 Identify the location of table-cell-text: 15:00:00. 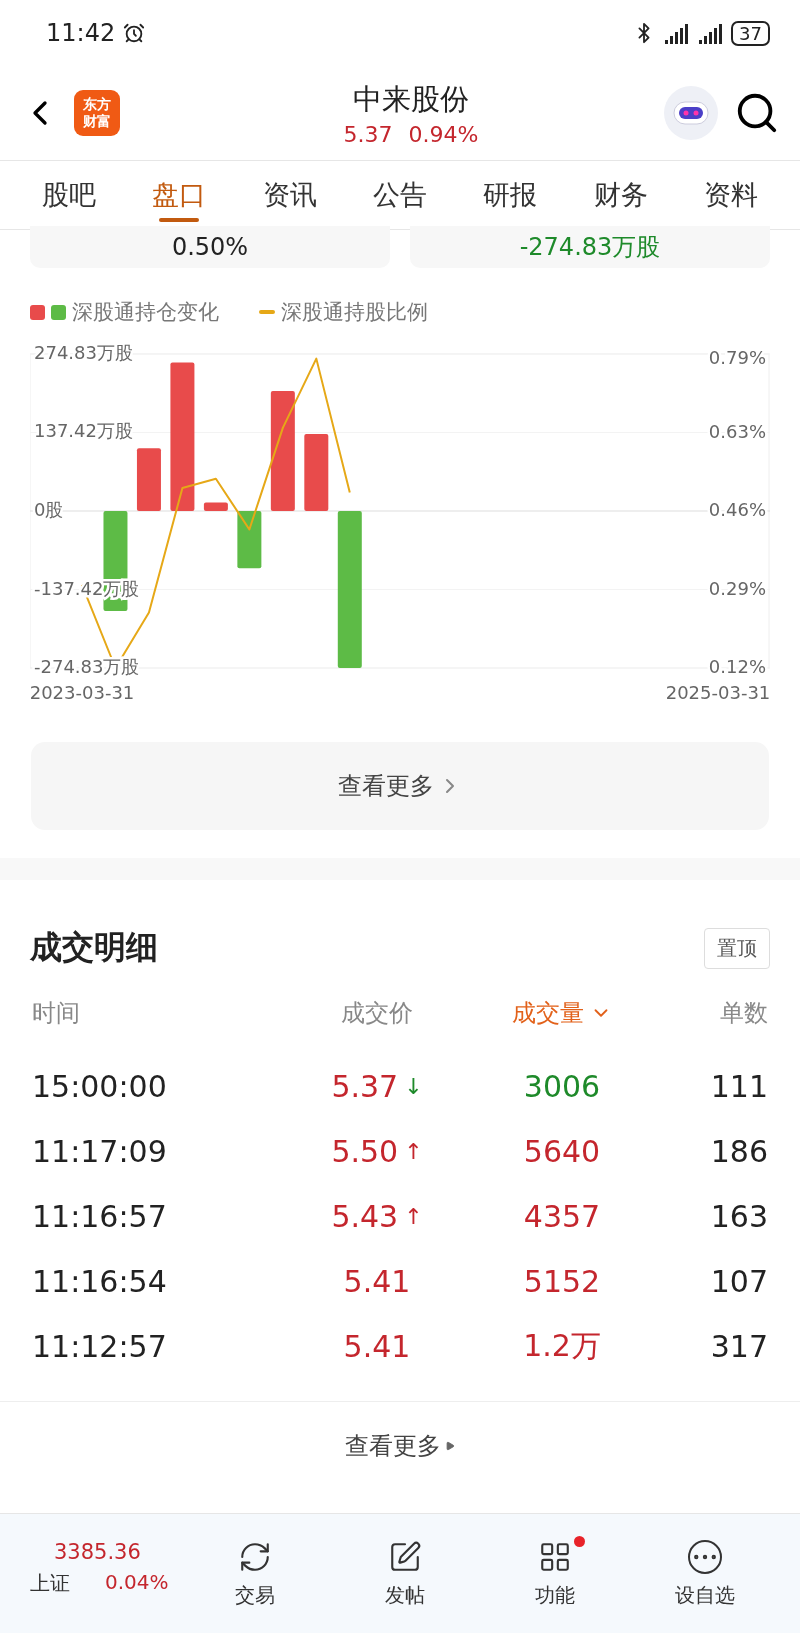
(100, 1087).